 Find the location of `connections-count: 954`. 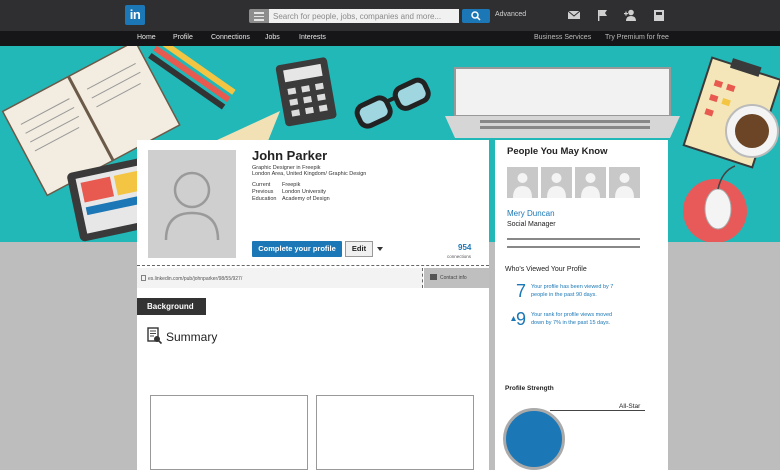

connections-count: 954 is located at coordinates (464, 247).